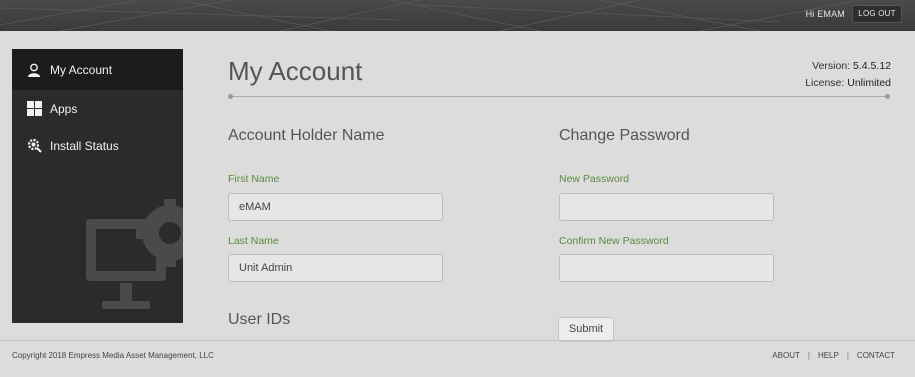 Image resolution: width=915 pixels, height=377 pixels. Describe the element at coordinates (828, 355) in the screenshot. I see `help-link: HELP` at that location.